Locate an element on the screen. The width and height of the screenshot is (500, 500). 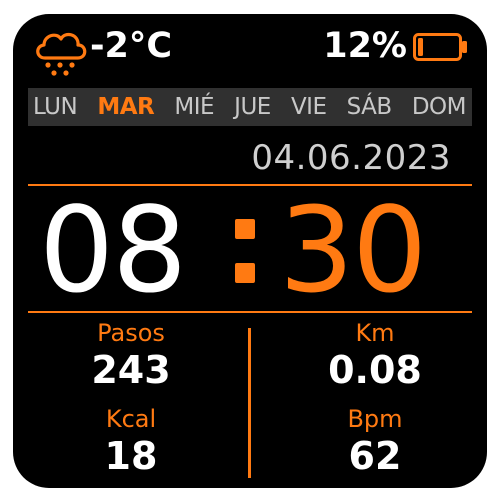
weekday-strip: LUN MAR MIÉ JUE VIE SÁB DOM is located at coordinates (250, 107).